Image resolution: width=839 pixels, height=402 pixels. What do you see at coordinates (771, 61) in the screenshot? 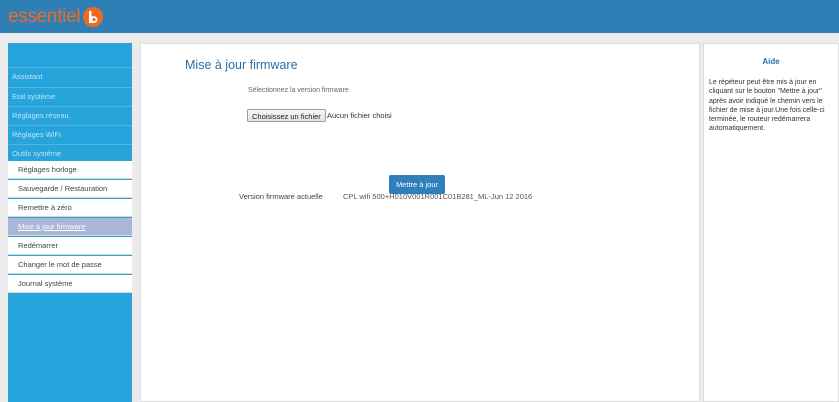
I see `help-title: Aide` at bounding box center [771, 61].